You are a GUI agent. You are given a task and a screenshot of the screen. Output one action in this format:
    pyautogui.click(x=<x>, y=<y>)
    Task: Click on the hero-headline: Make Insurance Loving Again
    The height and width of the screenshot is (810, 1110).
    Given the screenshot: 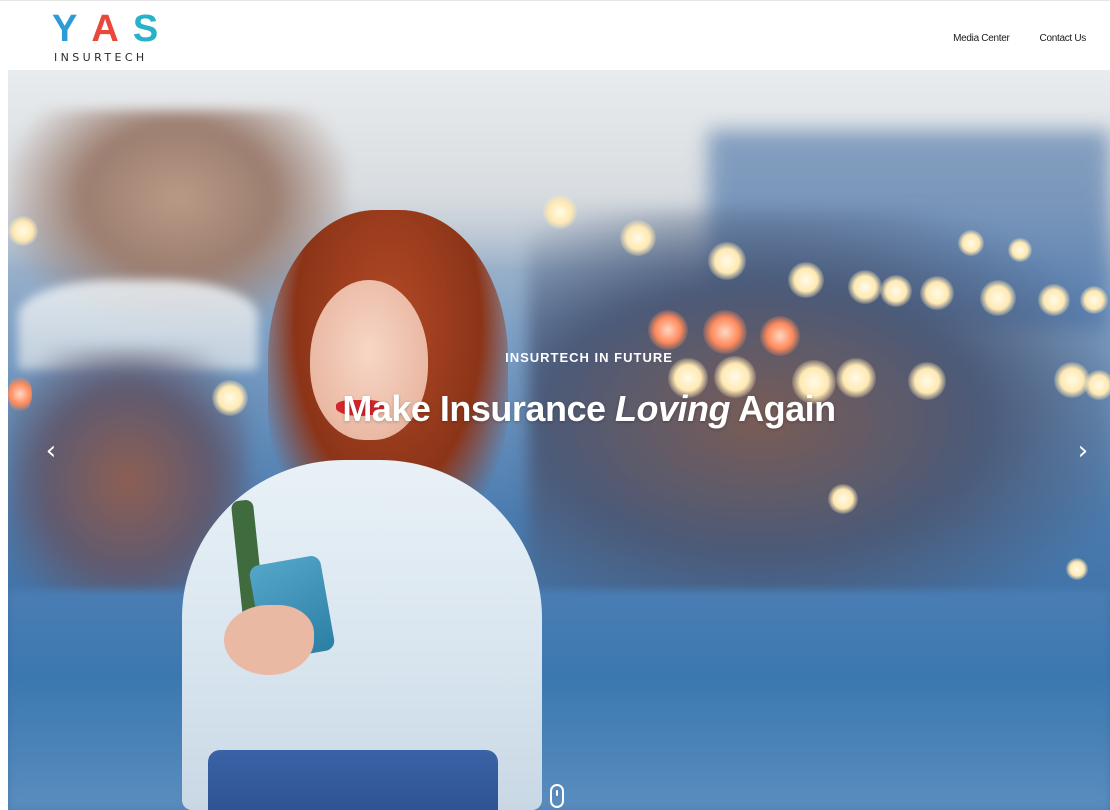 What is the action you would take?
    pyautogui.click(x=559, y=409)
    